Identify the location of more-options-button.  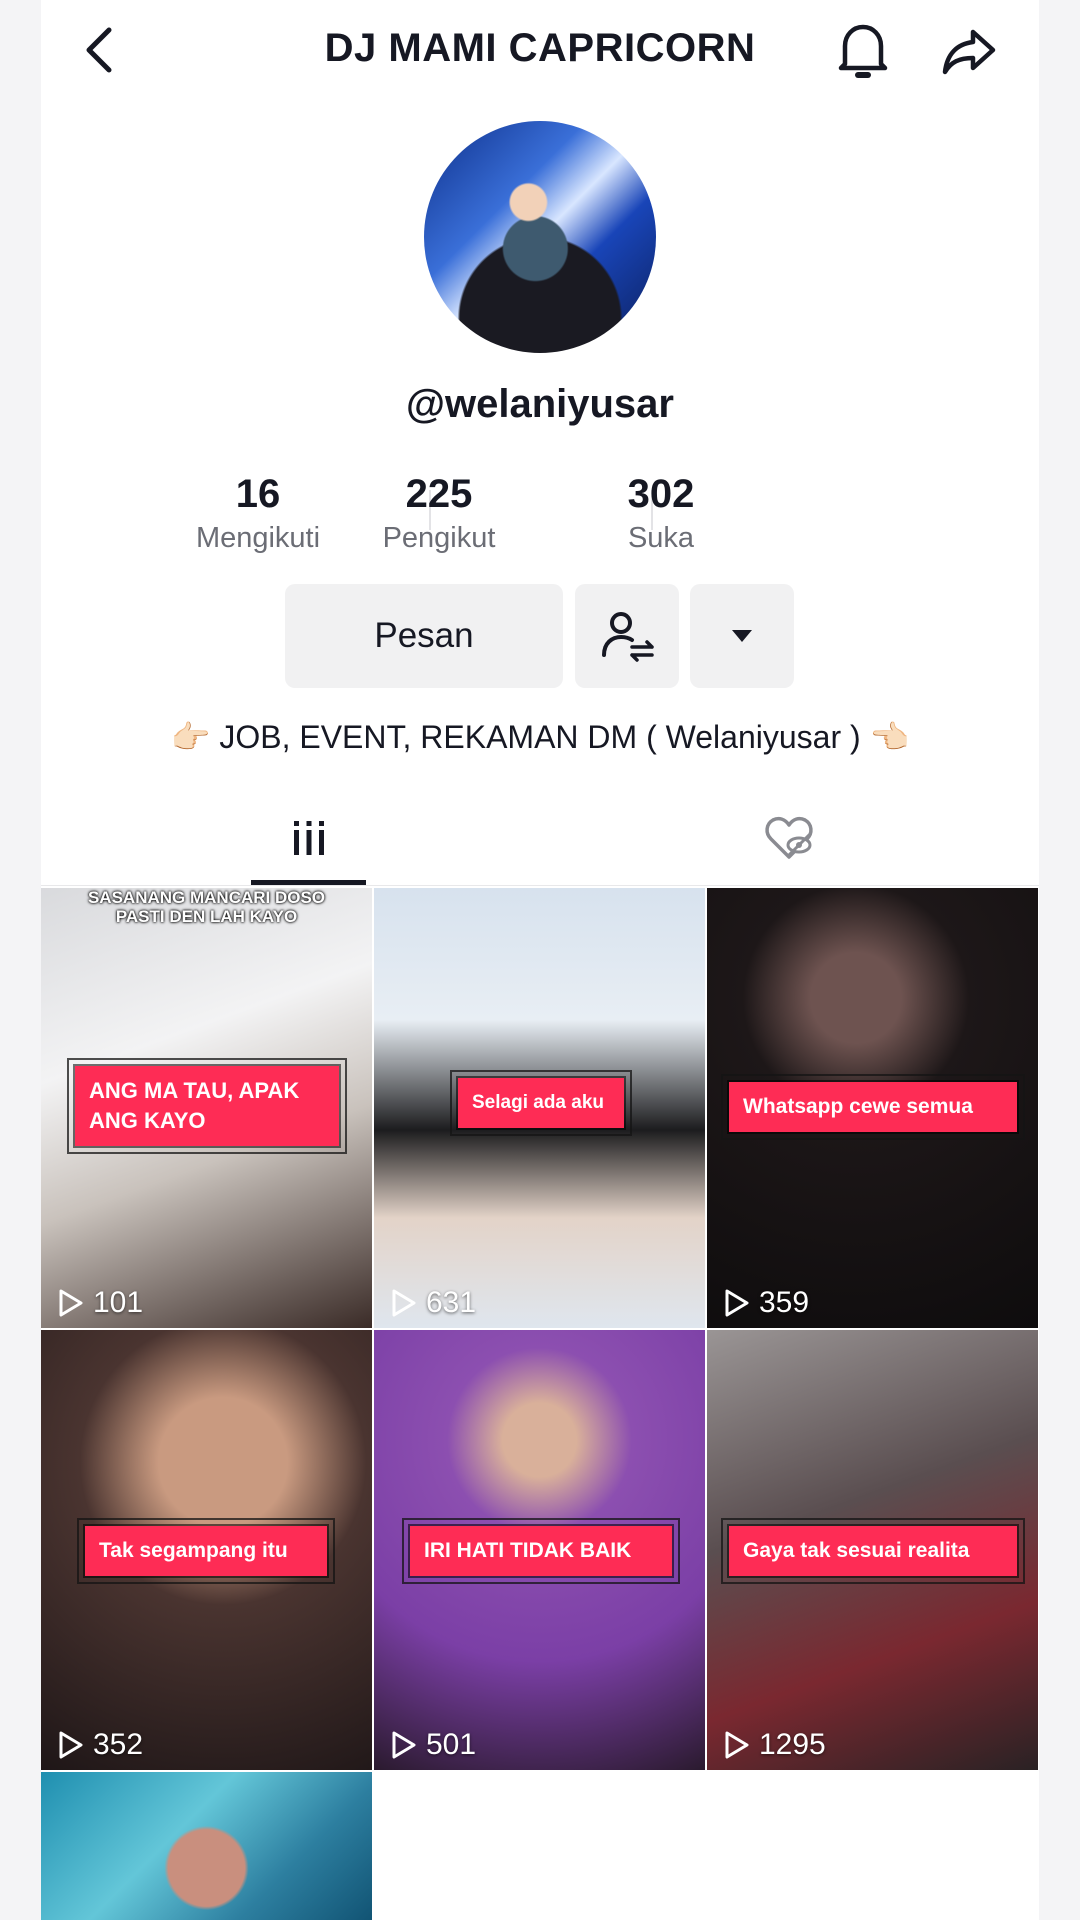
(742, 636).